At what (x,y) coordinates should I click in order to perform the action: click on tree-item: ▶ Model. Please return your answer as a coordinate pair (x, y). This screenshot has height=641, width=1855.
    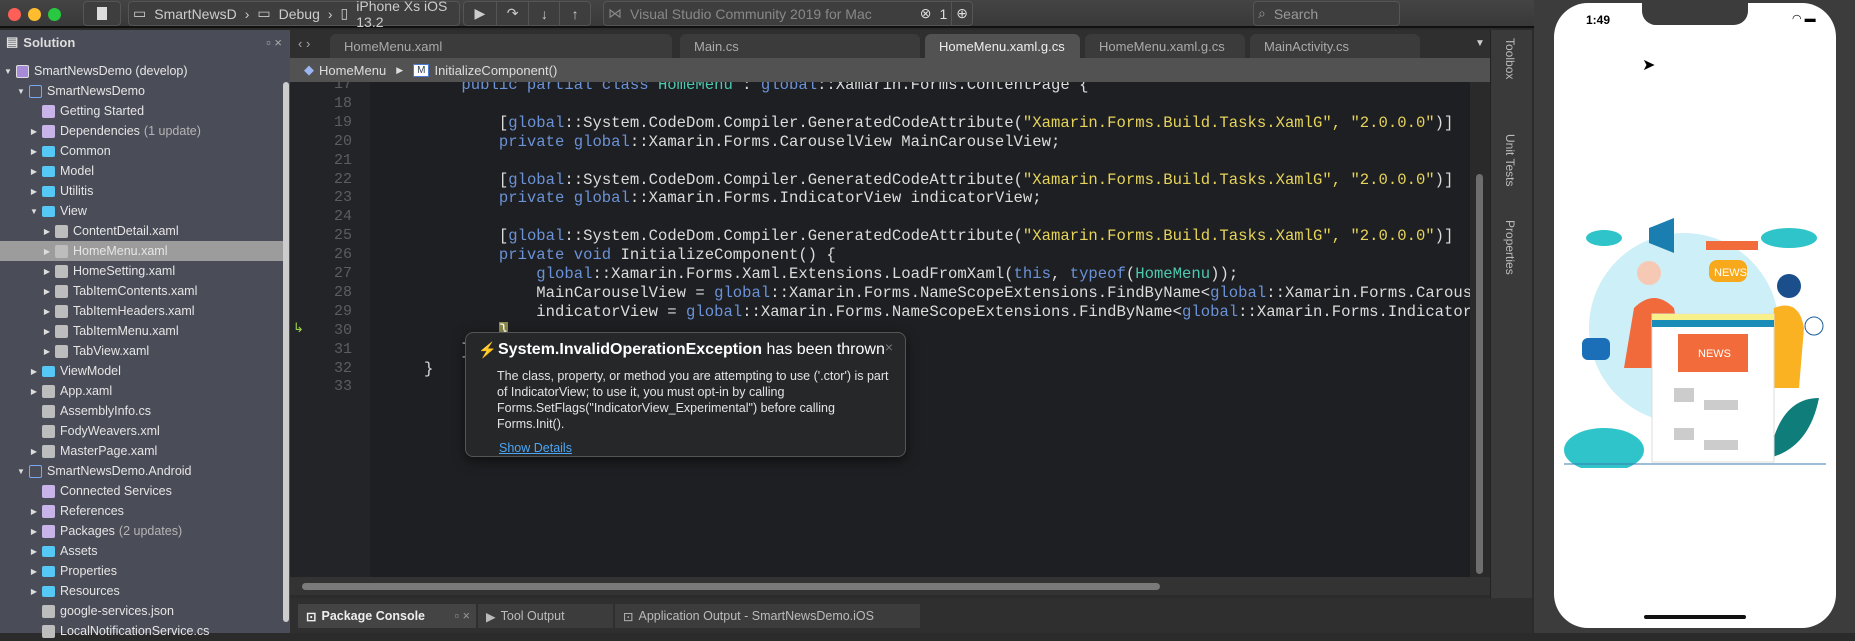
    Looking at the image, I should click on (143, 171).